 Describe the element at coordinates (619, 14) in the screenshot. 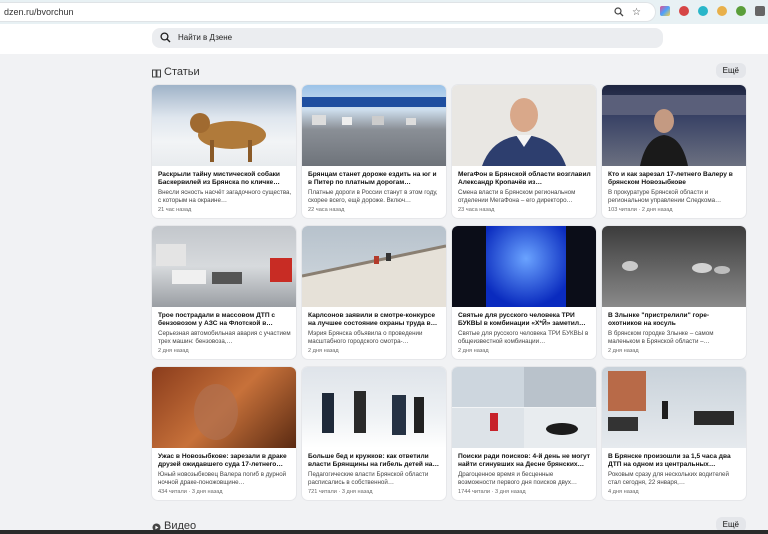

I see `zoom-icon` at that location.